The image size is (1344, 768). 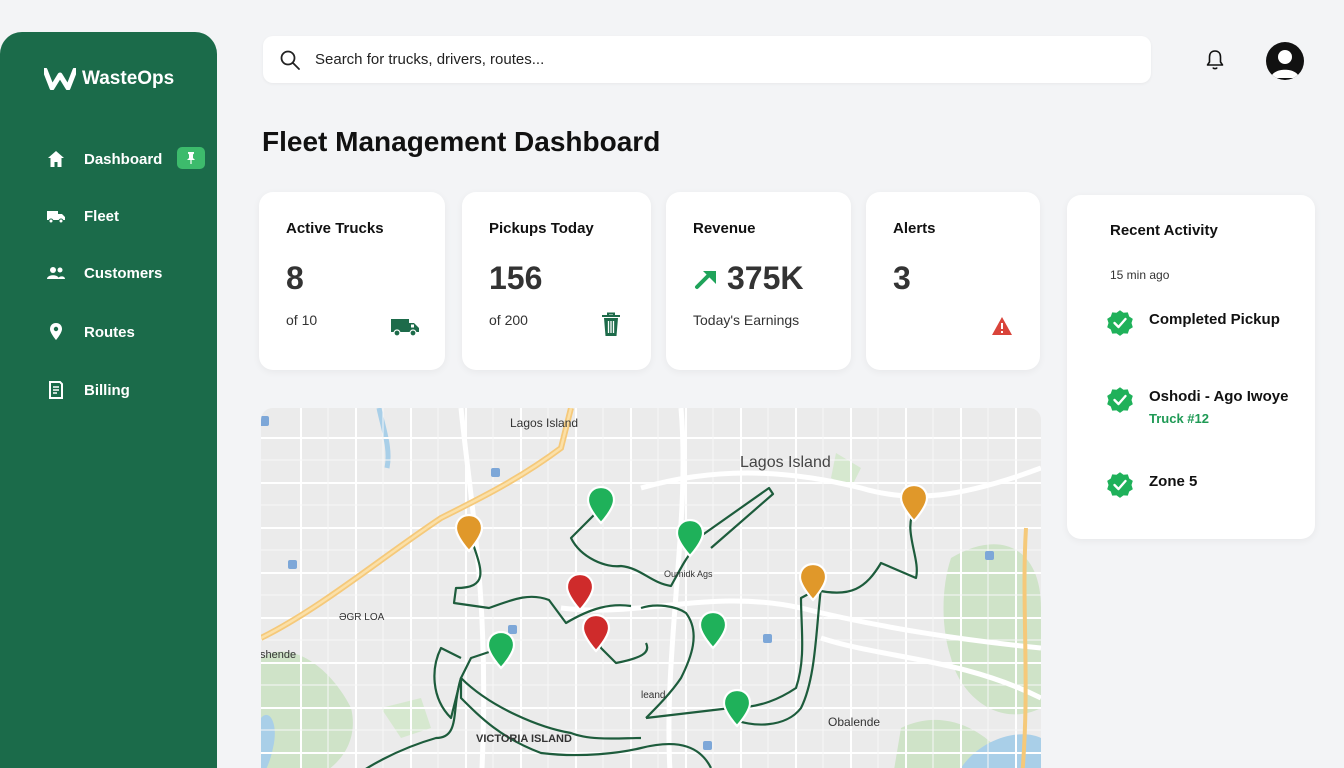 What do you see at coordinates (1173, 481) in the screenshot?
I see `activity-text: Zone 5` at bounding box center [1173, 481].